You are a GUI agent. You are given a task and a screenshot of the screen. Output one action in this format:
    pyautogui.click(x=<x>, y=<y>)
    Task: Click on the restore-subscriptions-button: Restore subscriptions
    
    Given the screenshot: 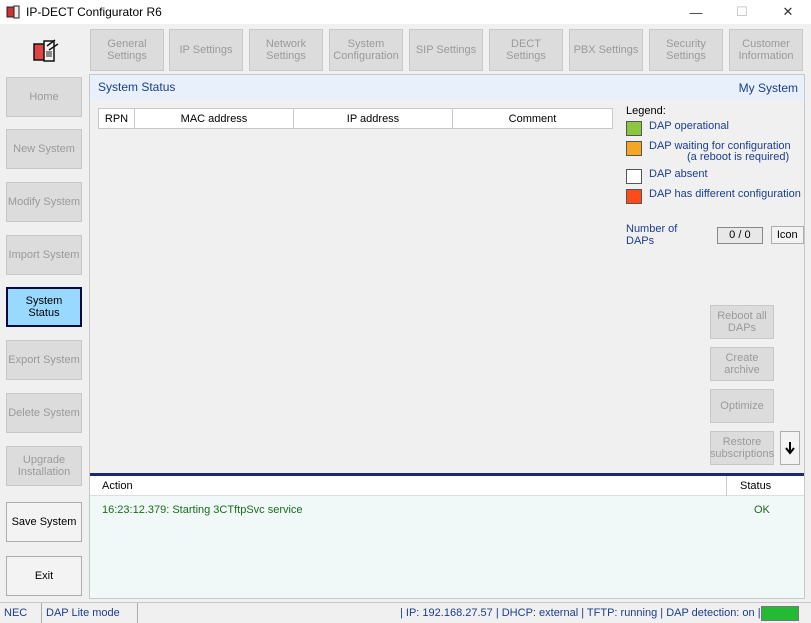 What is the action you would take?
    pyautogui.click(x=742, y=448)
    